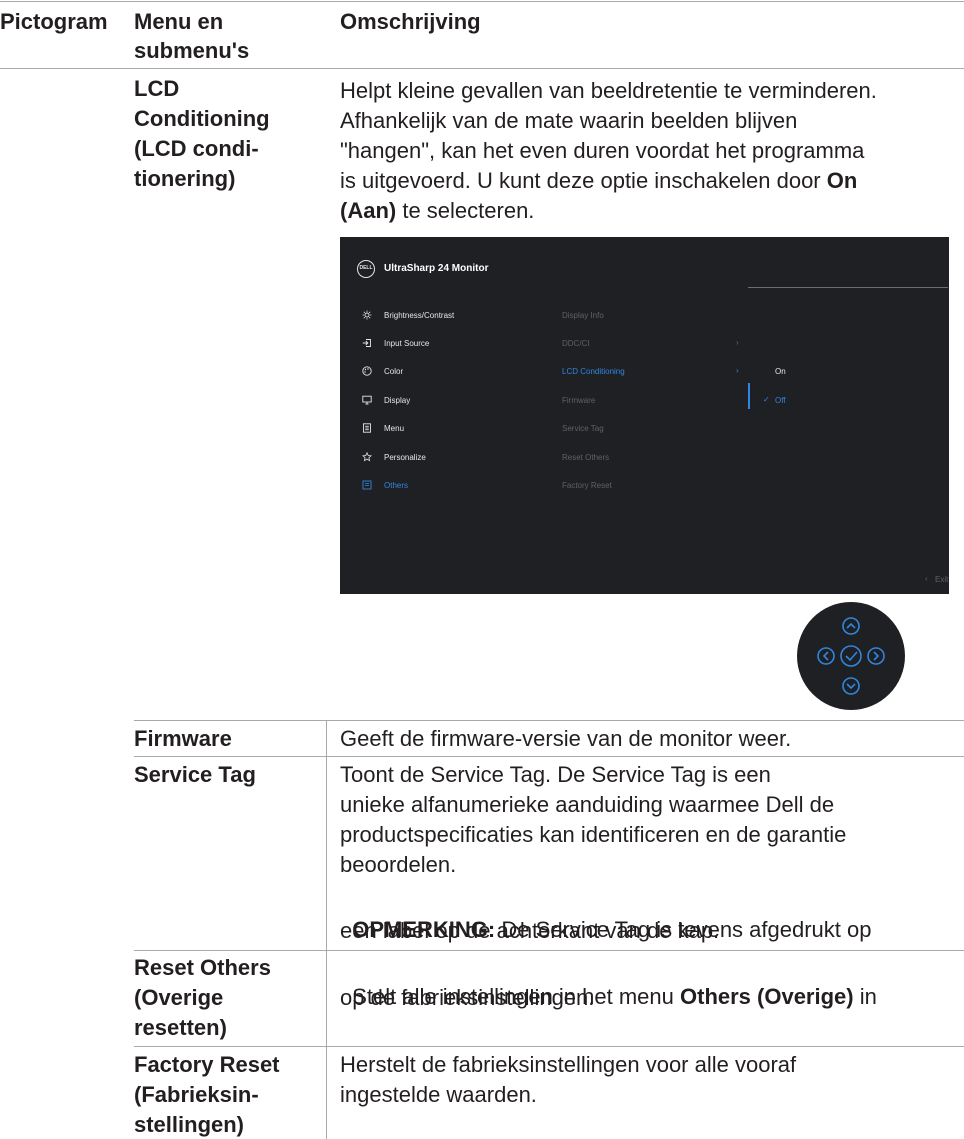 The image size is (964, 1139). I want to click on lcd-name-3: (LCD condi-, so click(196, 148).